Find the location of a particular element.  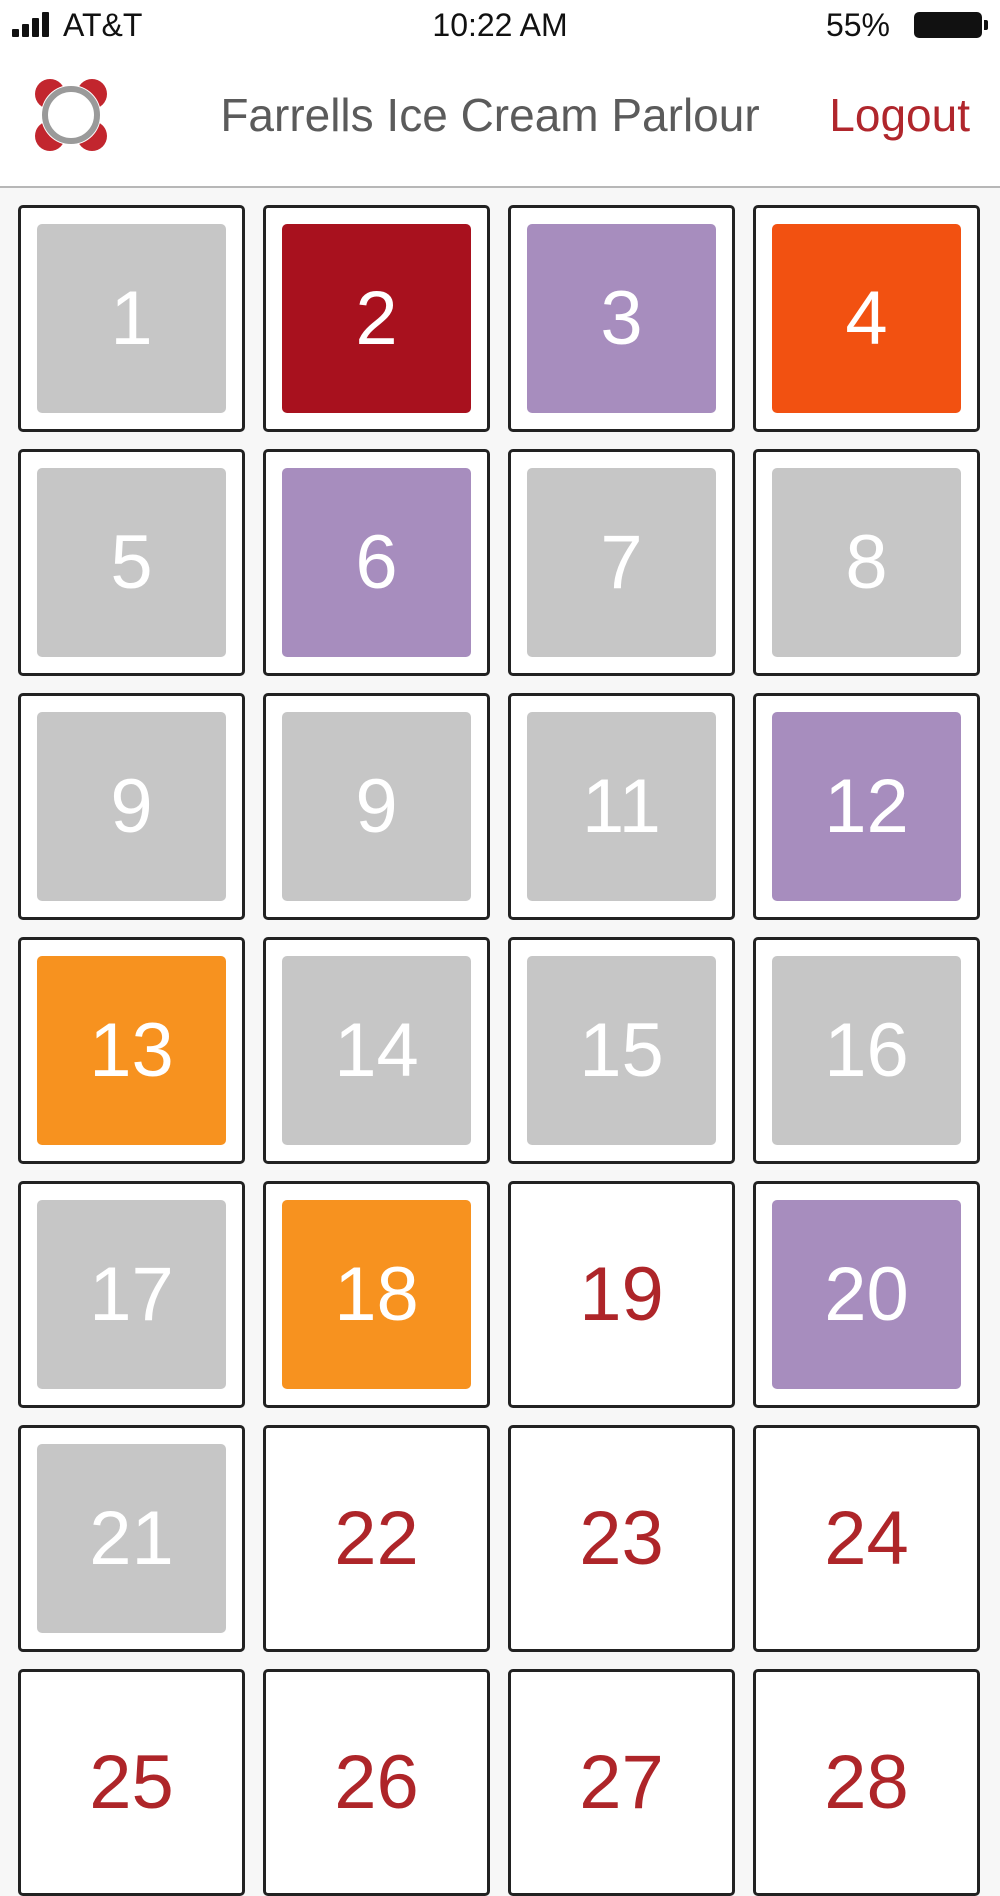

tile: 18 is located at coordinates (376, 1294).